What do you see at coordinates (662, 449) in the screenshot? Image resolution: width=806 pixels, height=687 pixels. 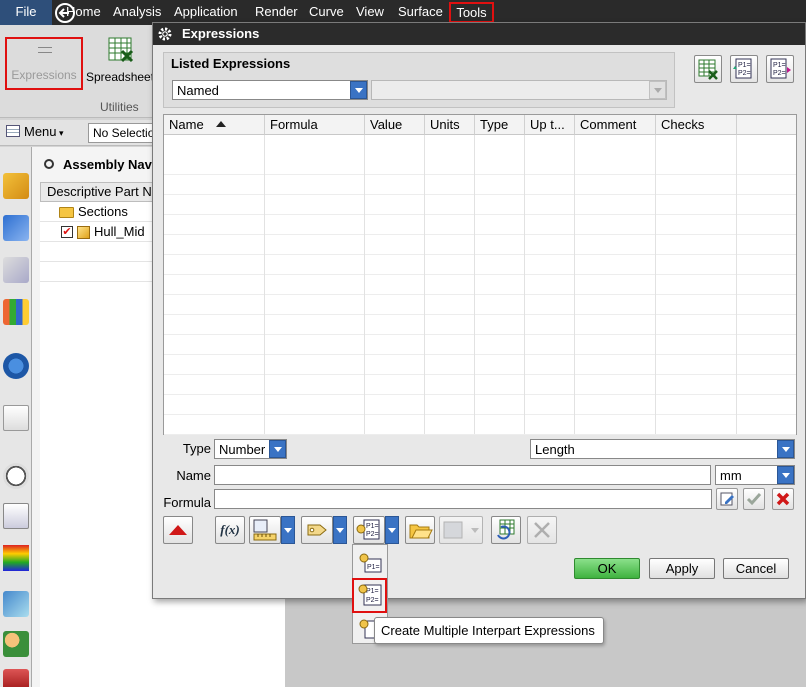 I see `dimensionality-select: Length` at bounding box center [662, 449].